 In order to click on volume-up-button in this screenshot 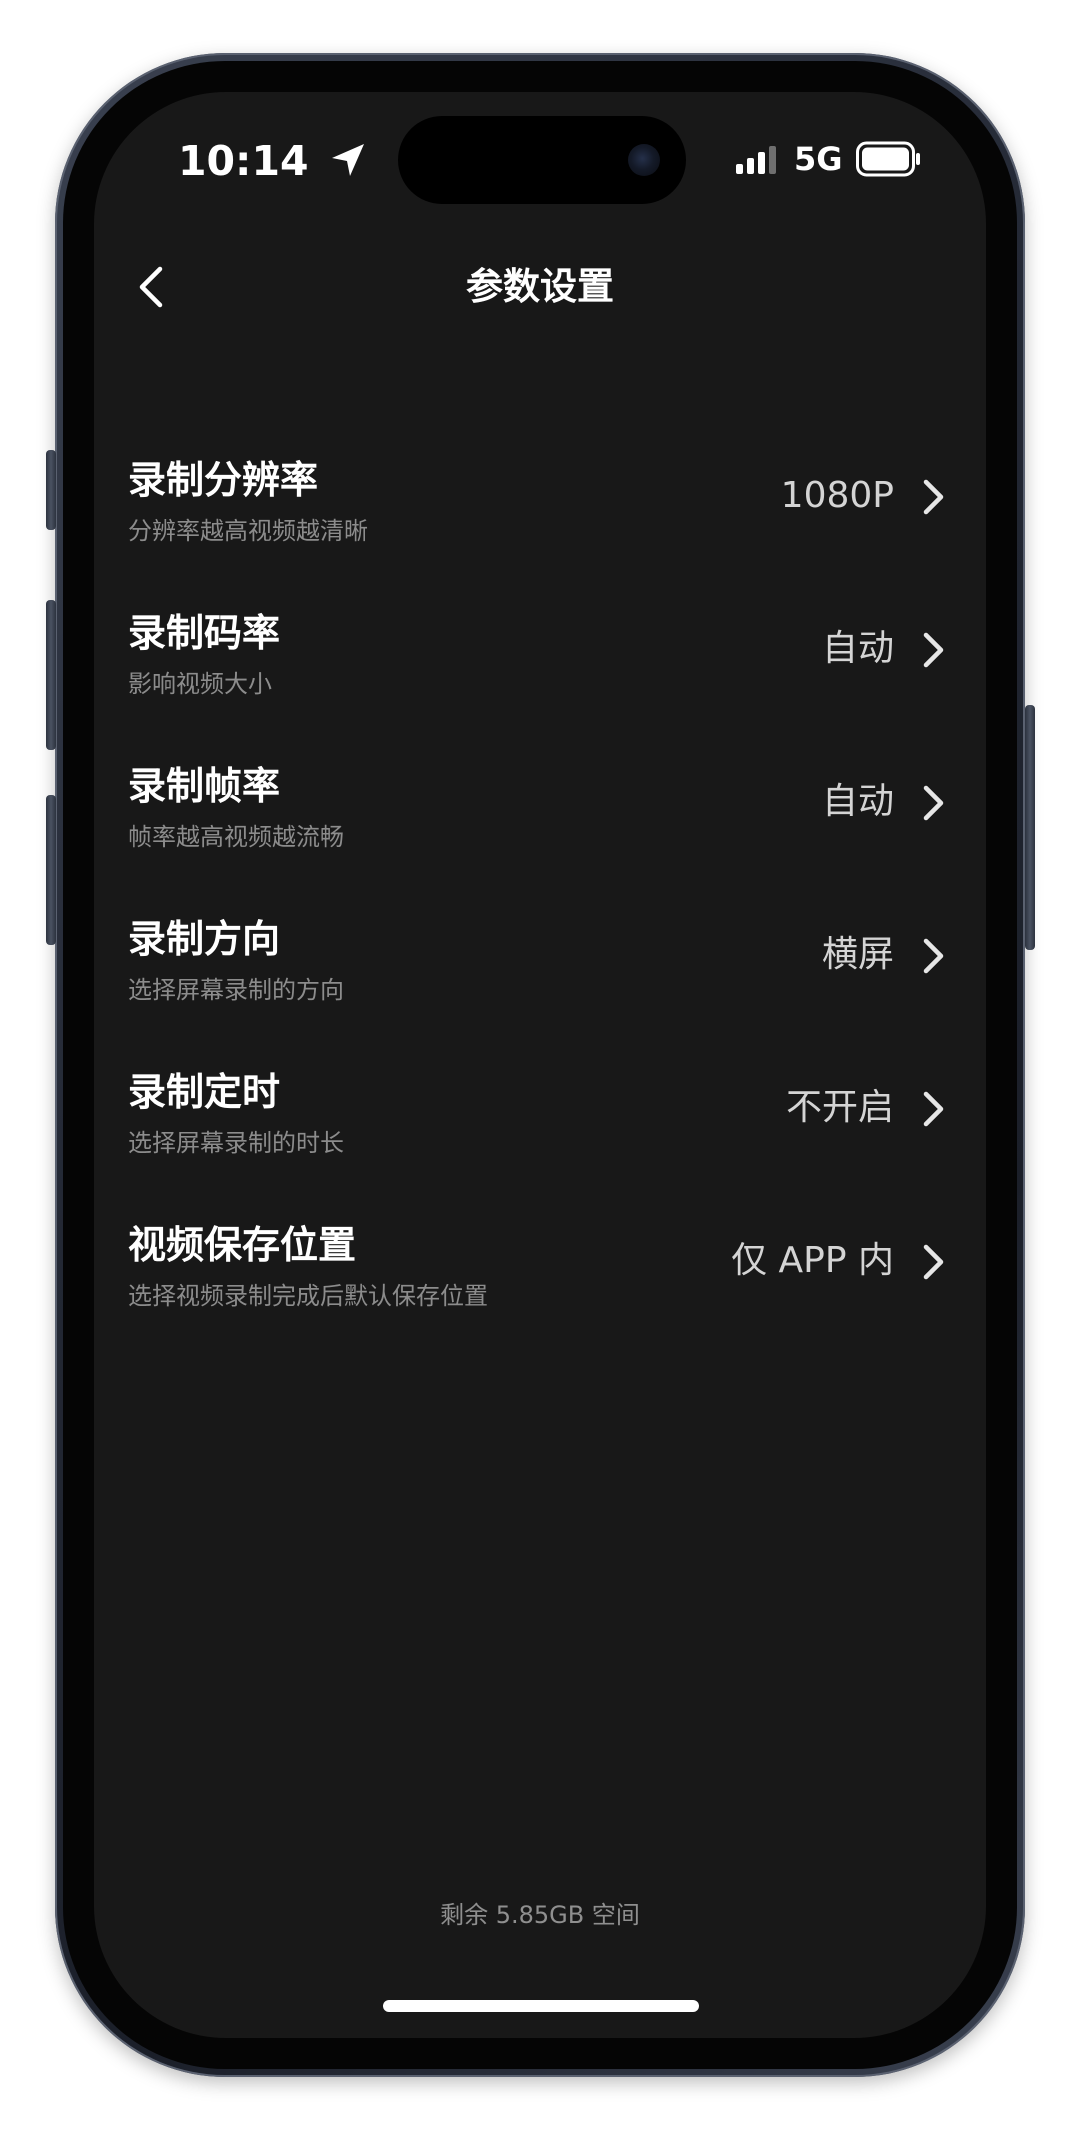, I will do `click(51, 675)`.